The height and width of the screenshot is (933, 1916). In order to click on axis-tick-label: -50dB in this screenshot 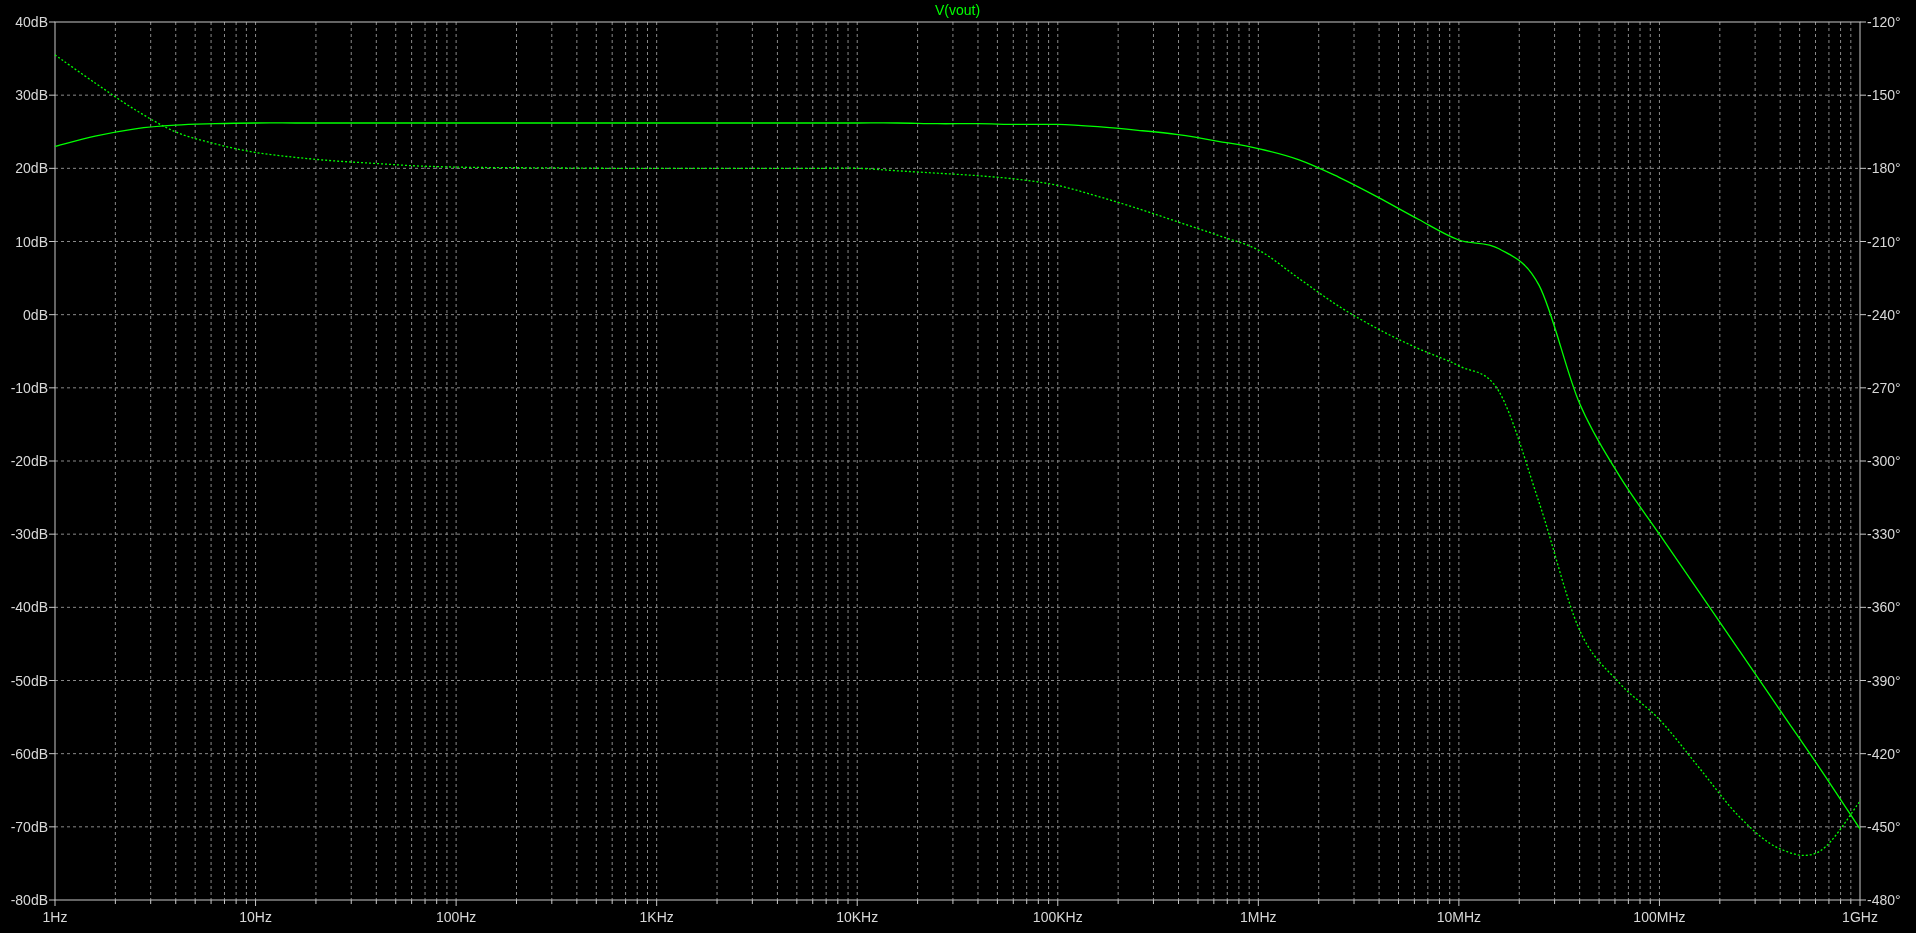, I will do `click(29, 680)`.